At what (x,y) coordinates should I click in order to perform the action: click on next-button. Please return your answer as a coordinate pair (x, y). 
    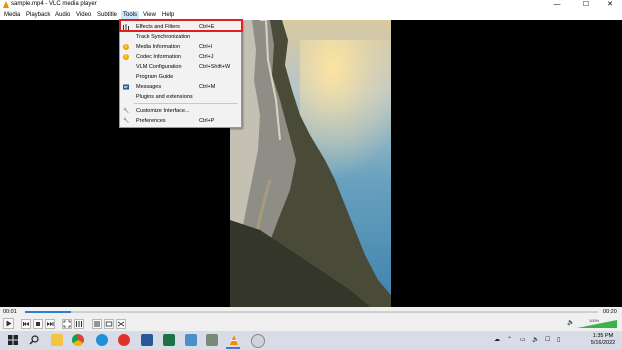
    Looking at the image, I should click on (50, 324).